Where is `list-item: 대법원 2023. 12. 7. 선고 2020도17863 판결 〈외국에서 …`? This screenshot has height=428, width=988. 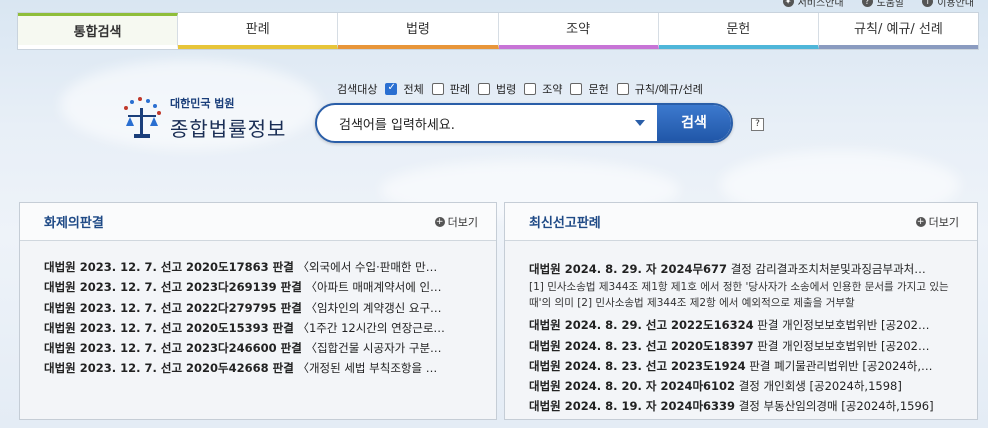 list-item: 대법원 2023. 12. 7. 선고 2020도17863 판결 〈외국에서 … is located at coordinates (258, 267).